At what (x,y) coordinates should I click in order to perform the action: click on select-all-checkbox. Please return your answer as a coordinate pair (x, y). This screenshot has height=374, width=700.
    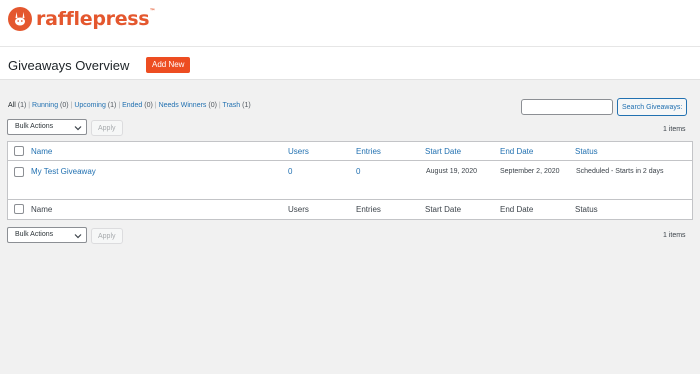
    Looking at the image, I should click on (19, 151).